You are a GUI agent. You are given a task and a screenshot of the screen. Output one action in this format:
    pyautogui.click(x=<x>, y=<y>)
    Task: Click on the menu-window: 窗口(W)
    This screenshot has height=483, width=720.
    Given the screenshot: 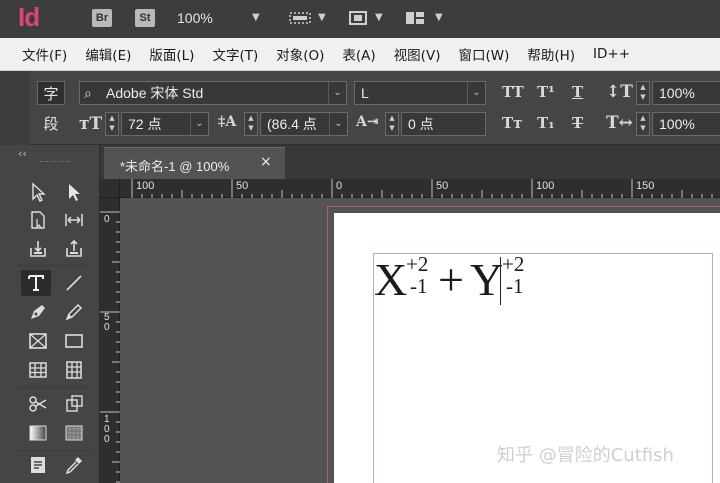 What is the action you would take?
    pyautogui.click(x=483, y=54)
    